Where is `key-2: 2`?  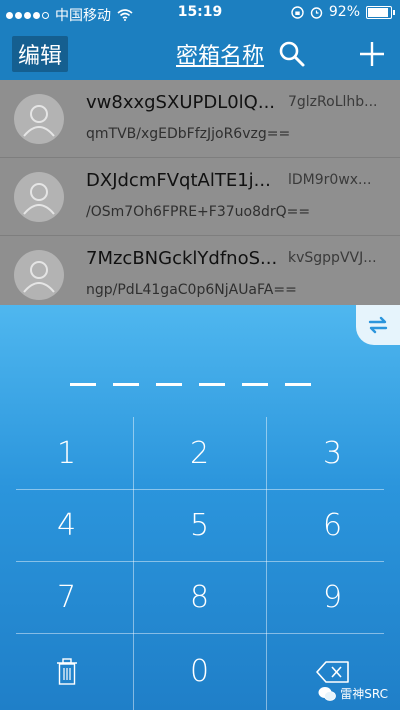 key-2: 2 is located at coordinates (199, 453).